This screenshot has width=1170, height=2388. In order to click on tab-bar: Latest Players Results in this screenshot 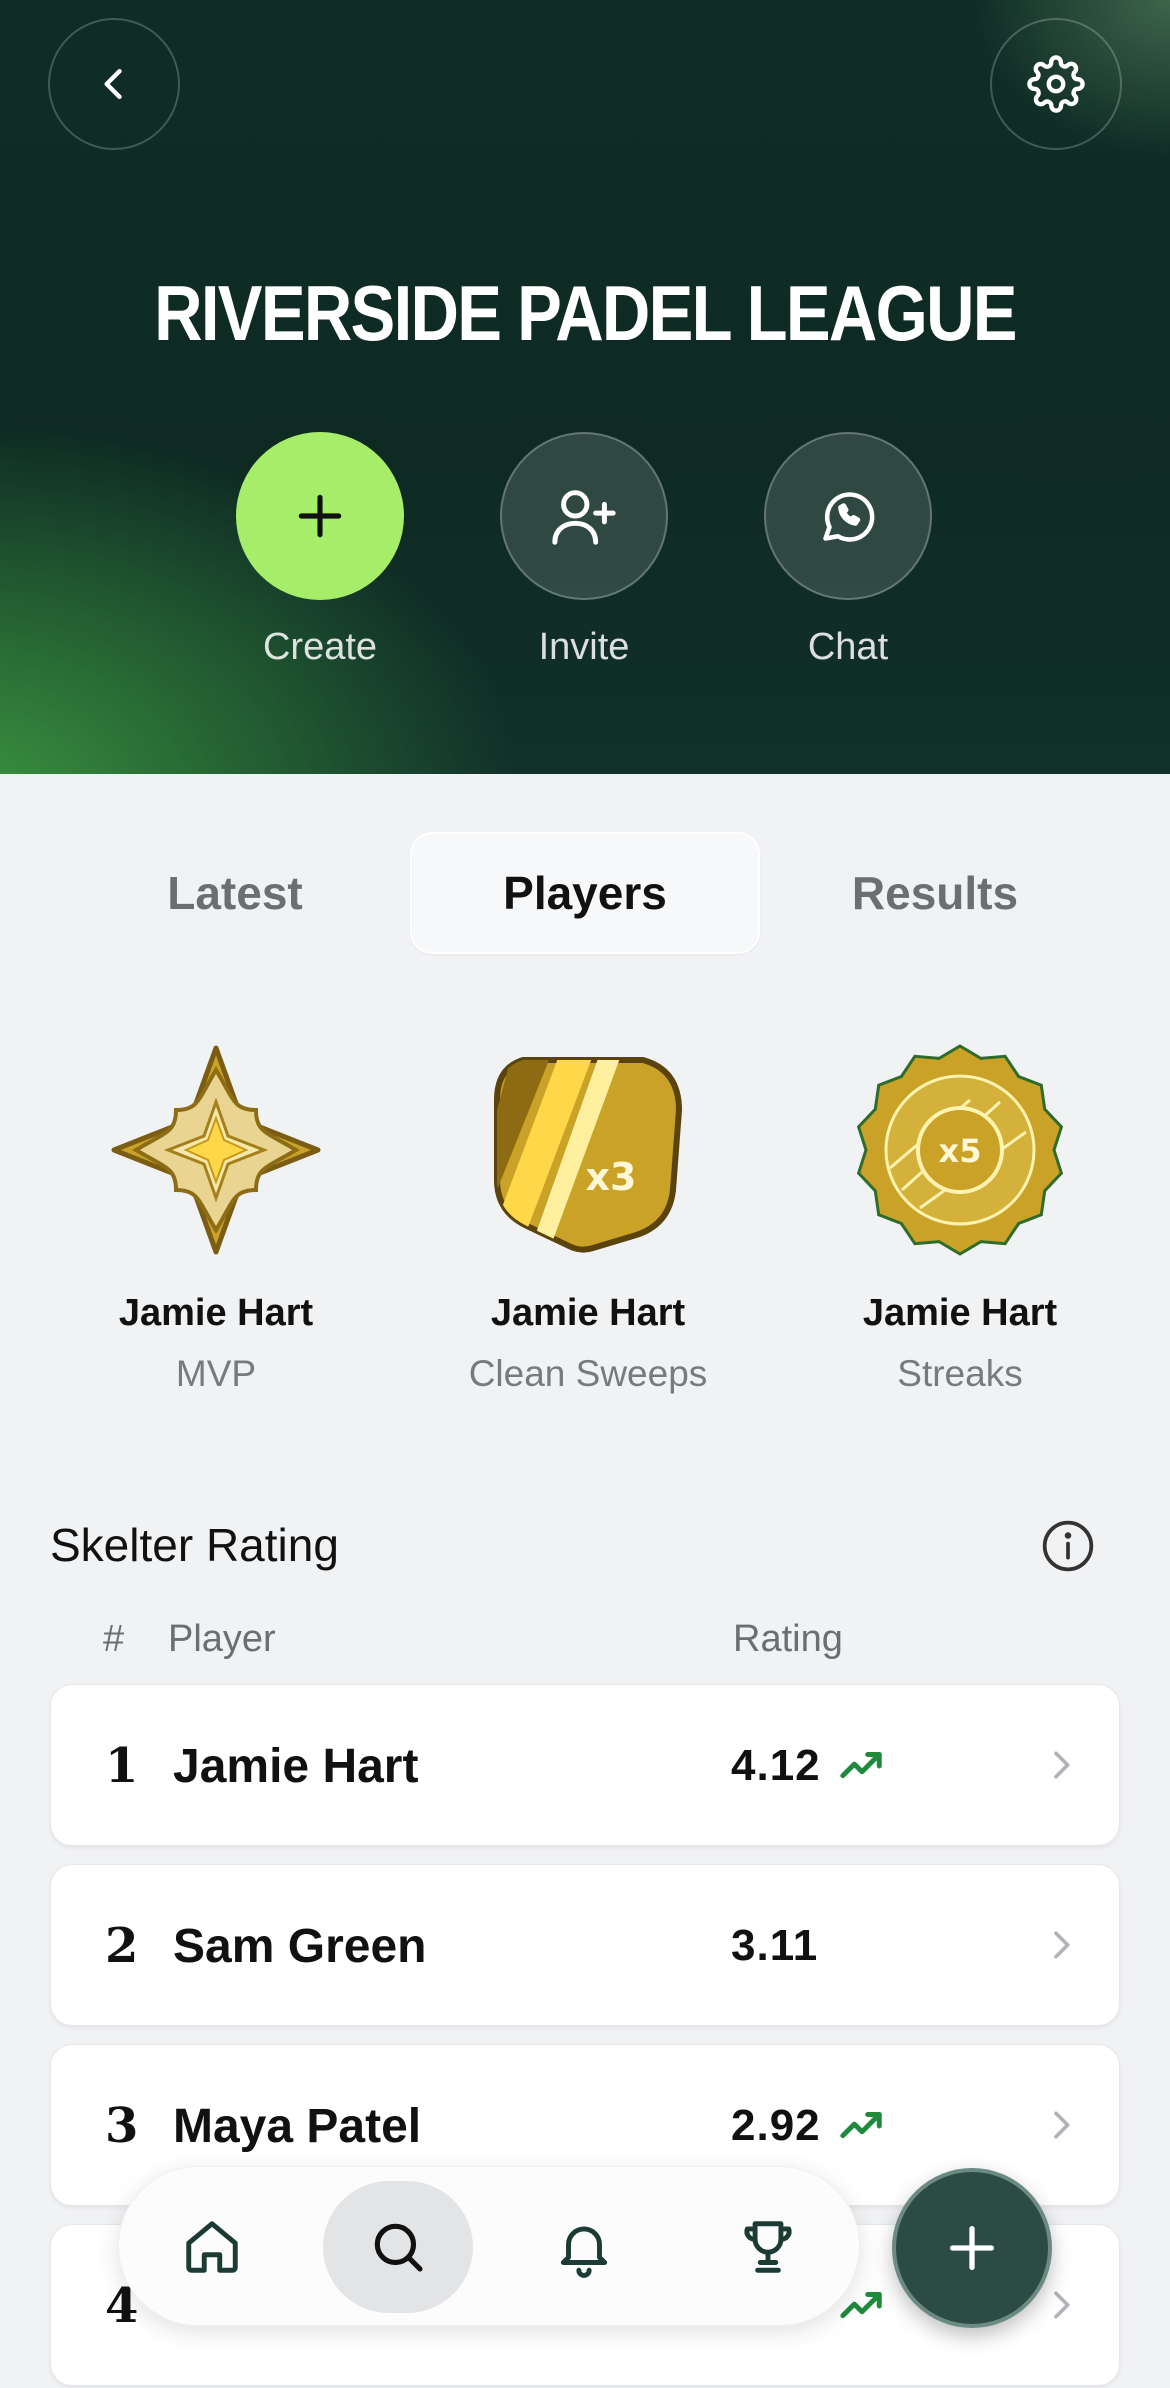, I will do `click(585, 893)`.